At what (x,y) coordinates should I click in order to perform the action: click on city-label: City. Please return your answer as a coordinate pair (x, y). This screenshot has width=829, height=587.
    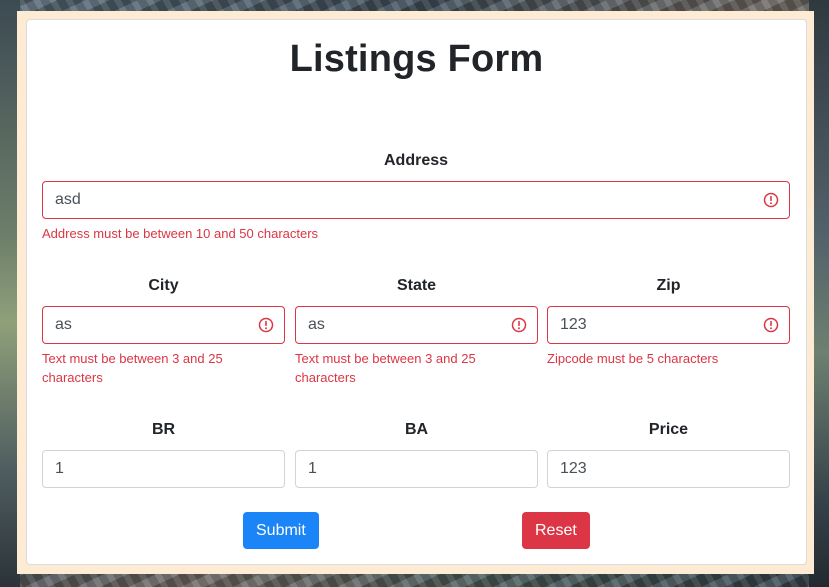
    Looking at the image, I should click on (163, 285).